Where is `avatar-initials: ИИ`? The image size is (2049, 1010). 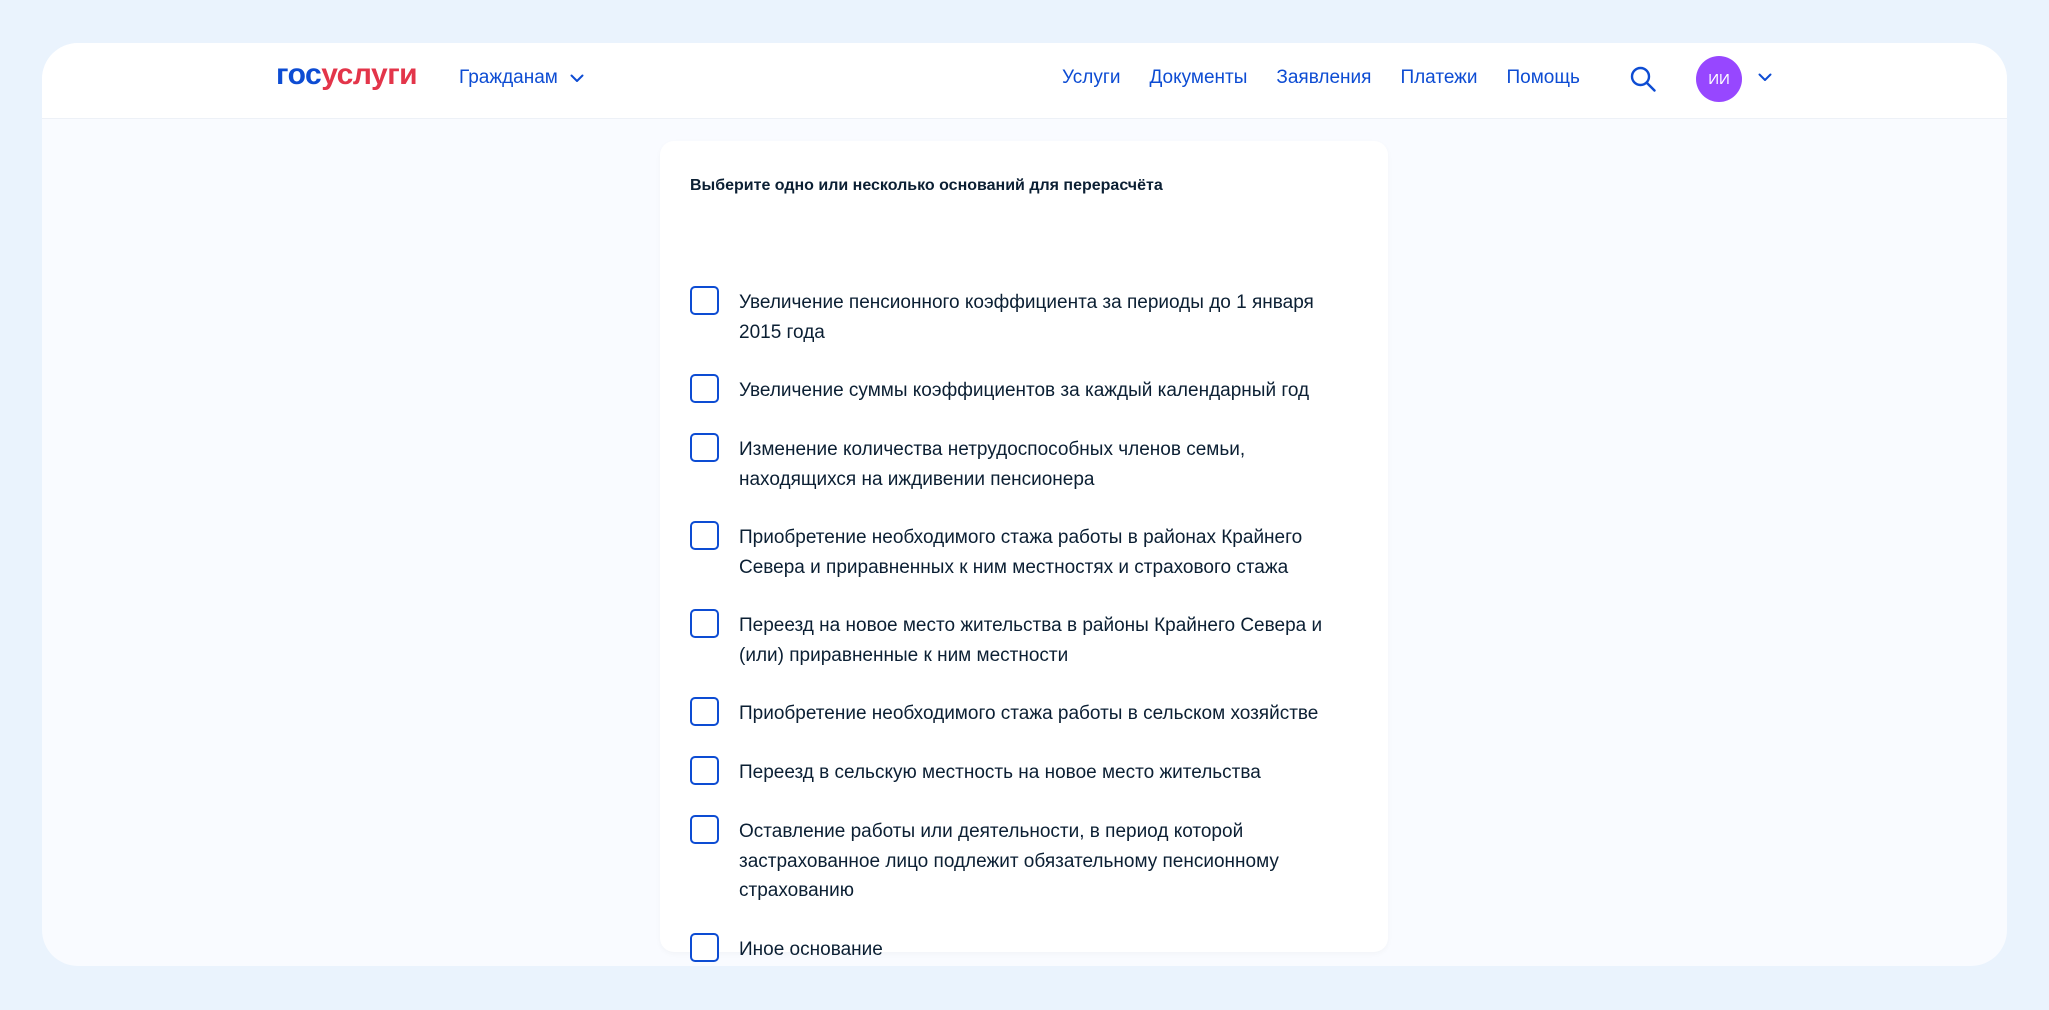 avatar-initials: ИИ is located at coordinates (1719, 79).